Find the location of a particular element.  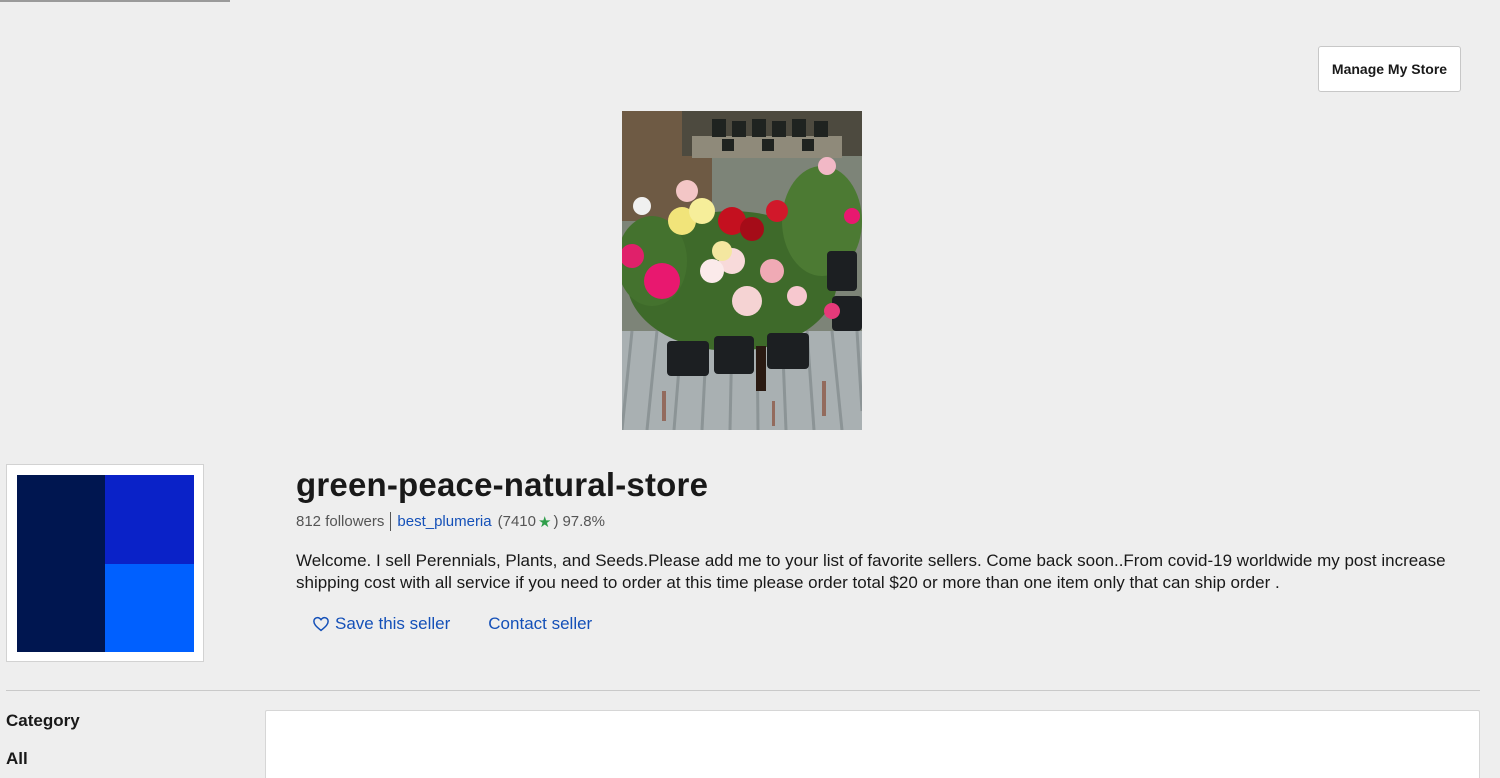

store-name: green-peace-natural-store is located at coordinates (502, 484).